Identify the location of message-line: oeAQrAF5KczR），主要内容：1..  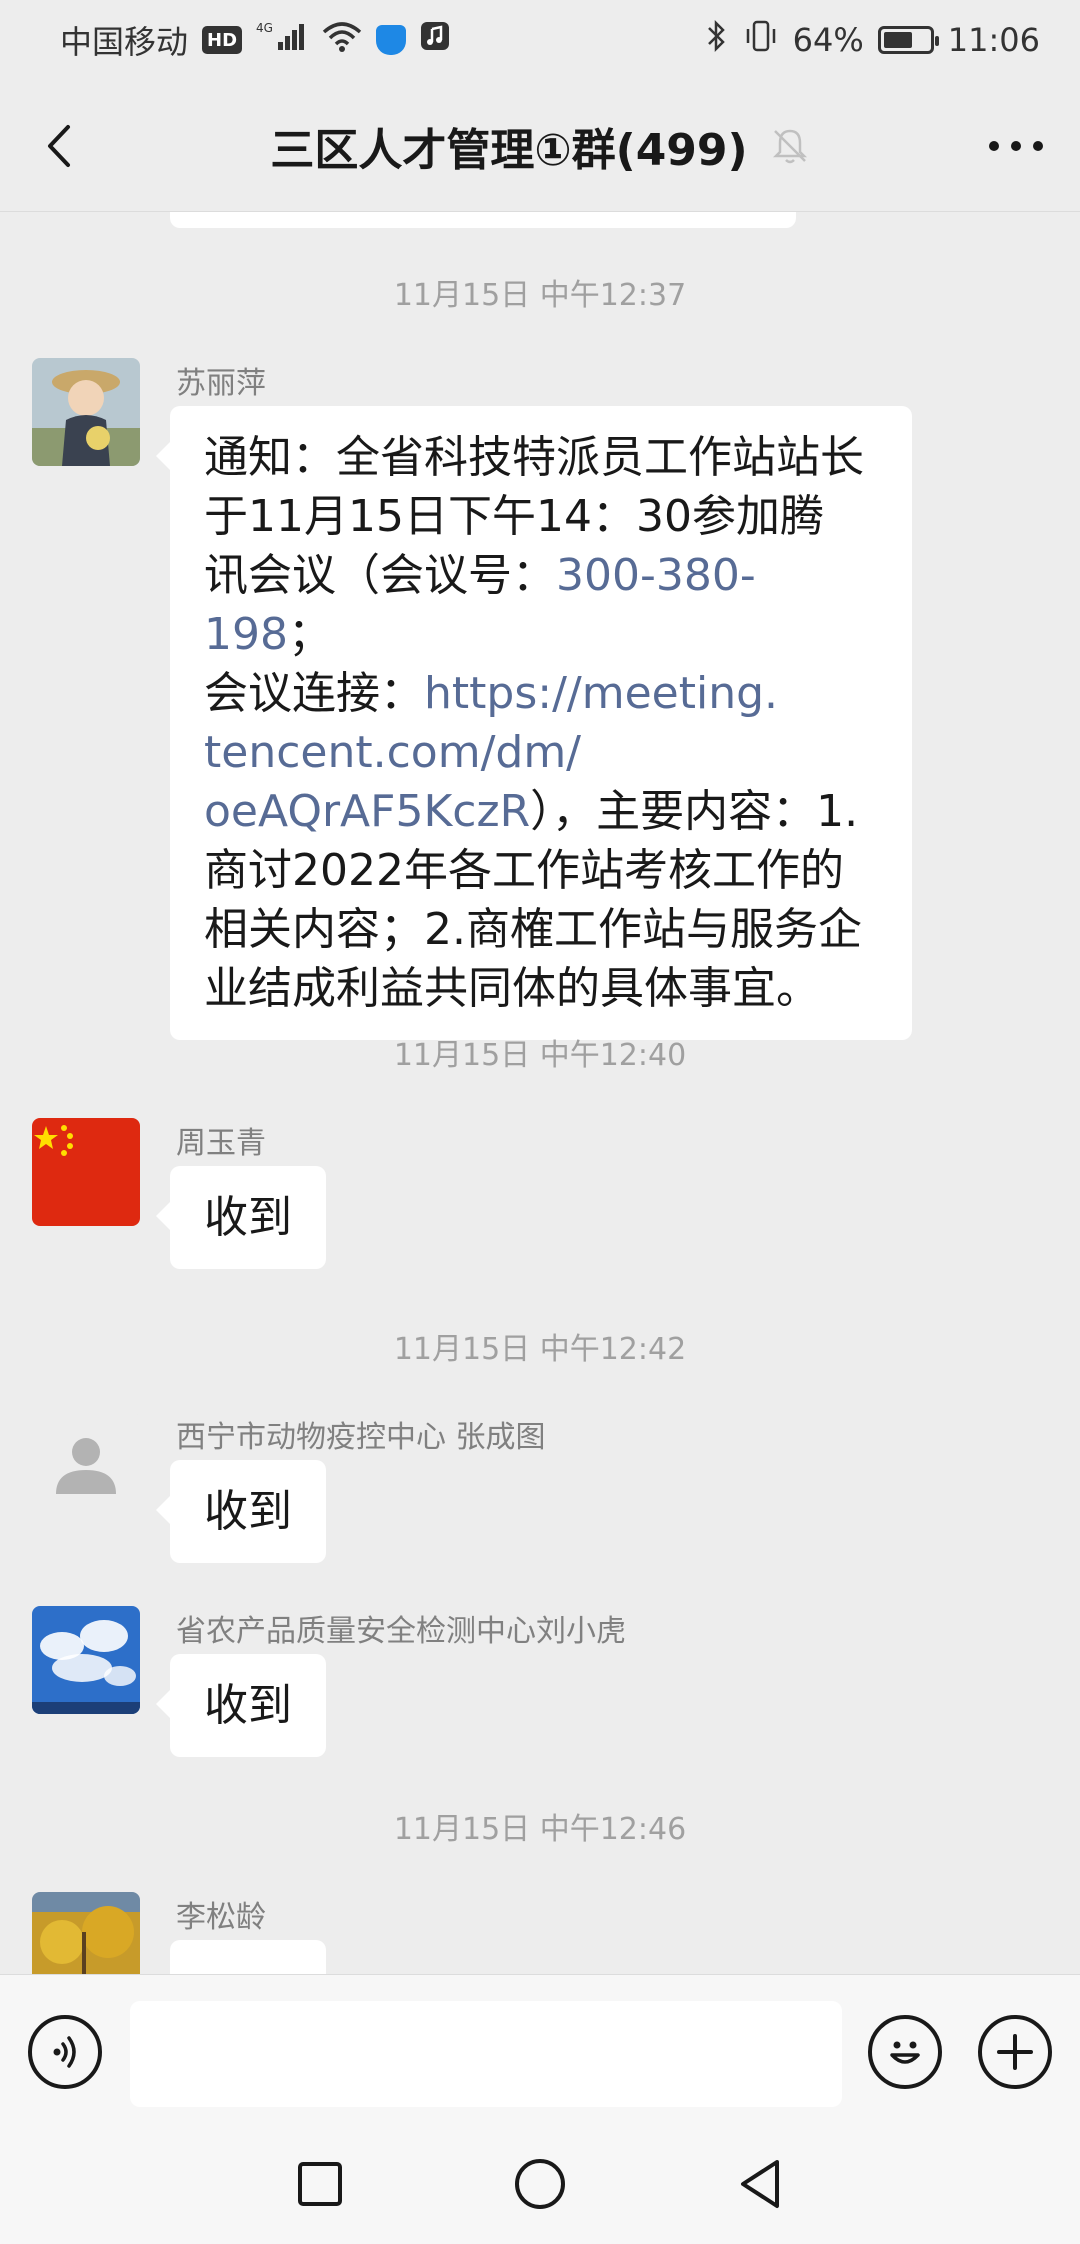
(541, 811).